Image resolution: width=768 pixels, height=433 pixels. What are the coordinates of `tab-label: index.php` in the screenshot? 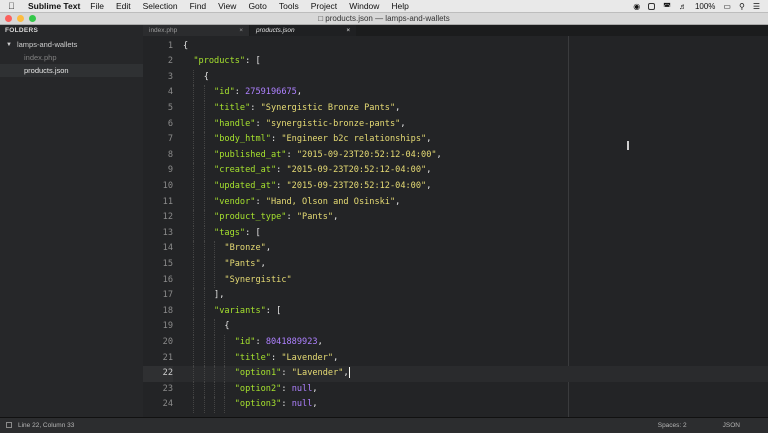 It's located at (163, 30).